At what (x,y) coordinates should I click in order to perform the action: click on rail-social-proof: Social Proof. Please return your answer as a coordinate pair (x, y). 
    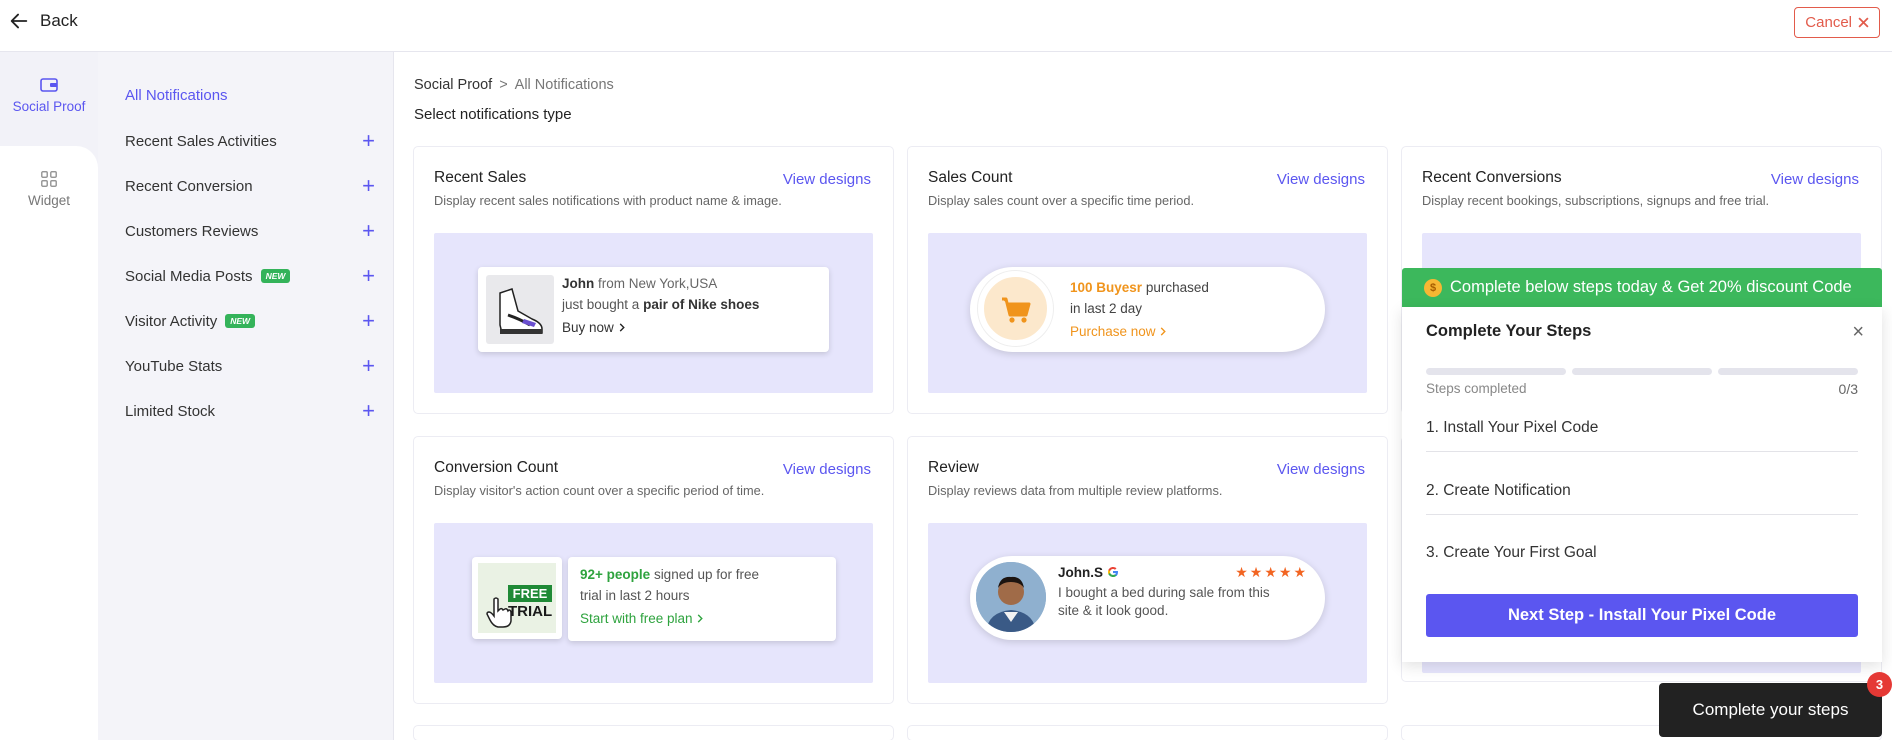
    Looking at the image, I should click on (49, 95).